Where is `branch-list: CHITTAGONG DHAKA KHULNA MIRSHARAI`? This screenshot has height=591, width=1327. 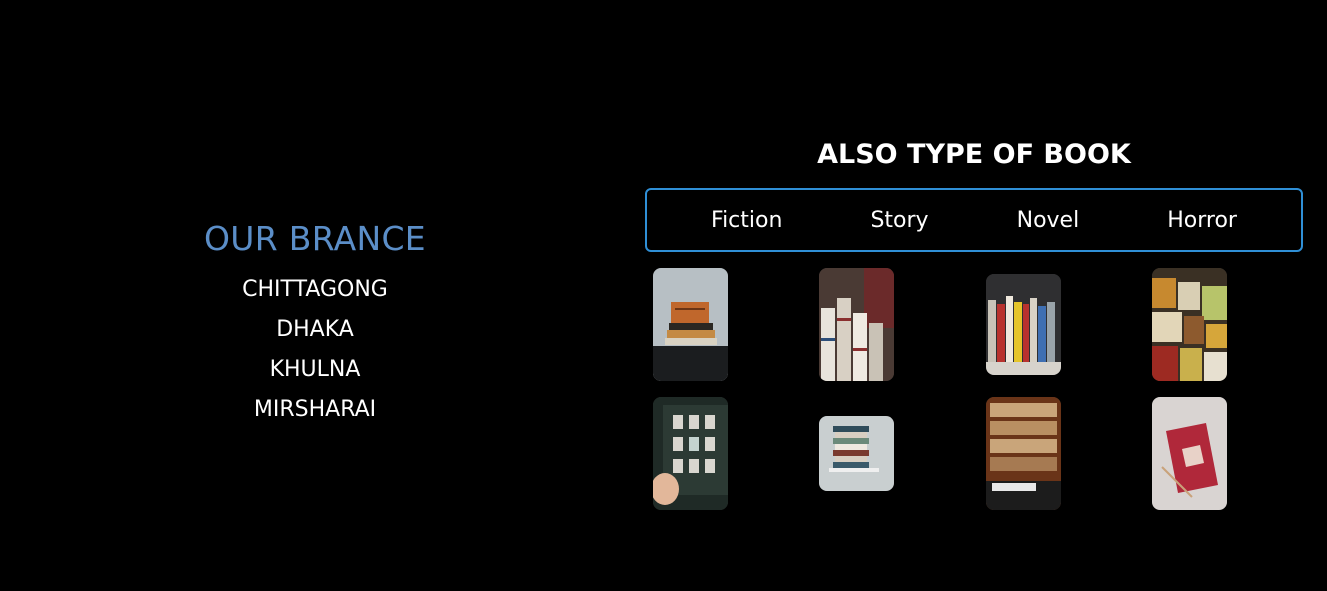 branch-list: CHITTAGONG DHAKA KHULNA MIRSHARAI is located at coordinates (315, 350).